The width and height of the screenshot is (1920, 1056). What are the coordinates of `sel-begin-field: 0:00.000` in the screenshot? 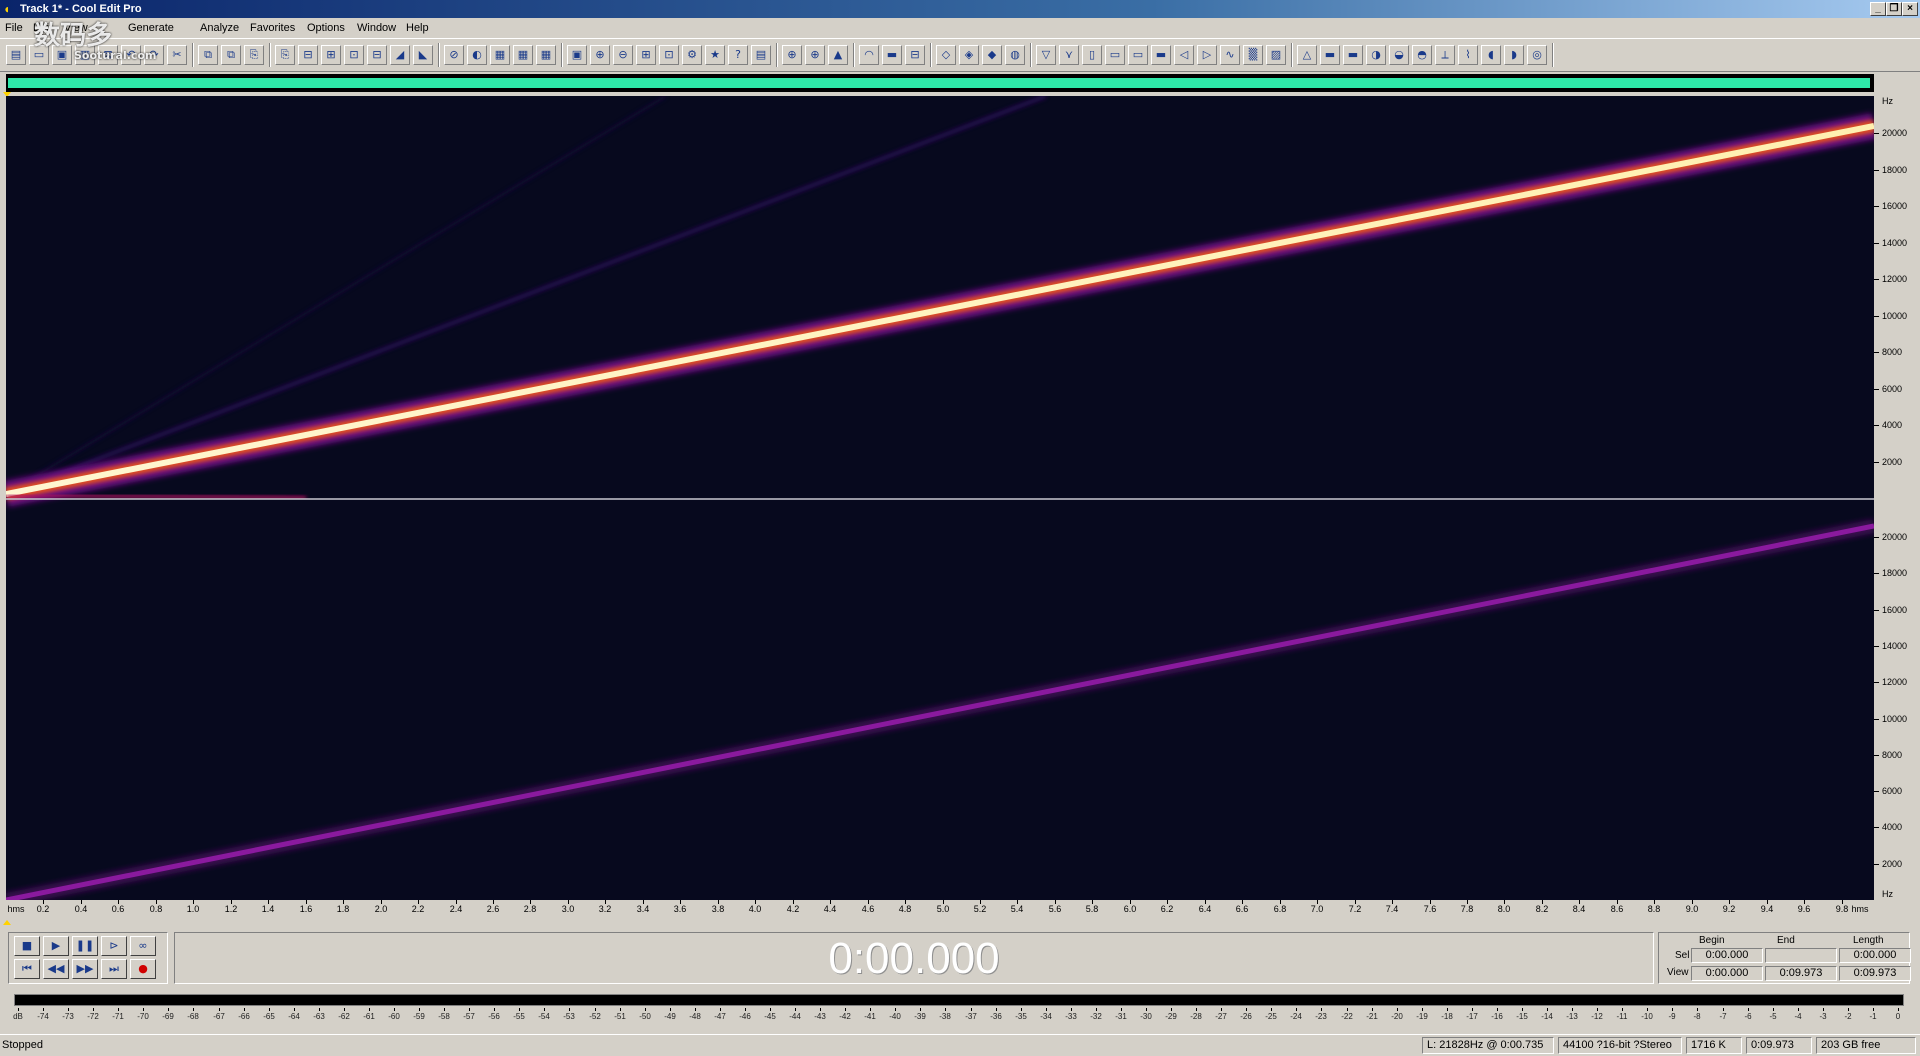 It's located at (1727, 955).